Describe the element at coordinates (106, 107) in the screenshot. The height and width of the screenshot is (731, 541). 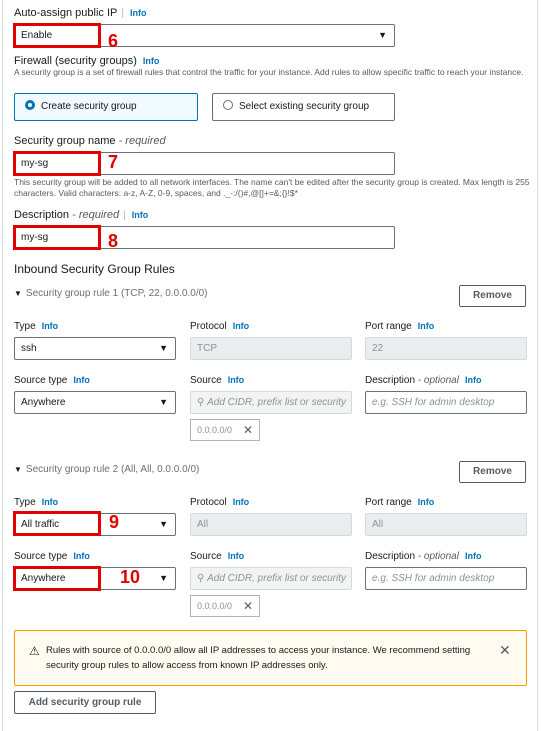
I see `create-security-group-option: Create security group` at that location.